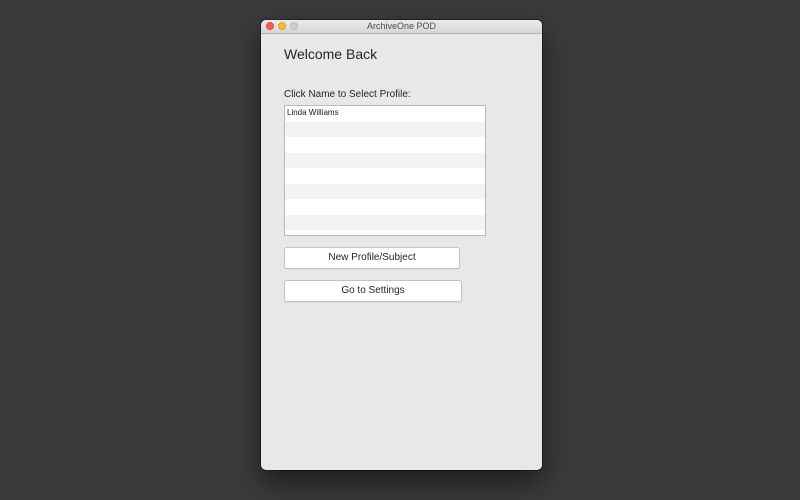 The width and height of the screenshot is (800, 500). What do you see at coordinates (373, 291) in the screenshot?
I see `settings-button: Go to Settings` at bounding box center [373, 291].